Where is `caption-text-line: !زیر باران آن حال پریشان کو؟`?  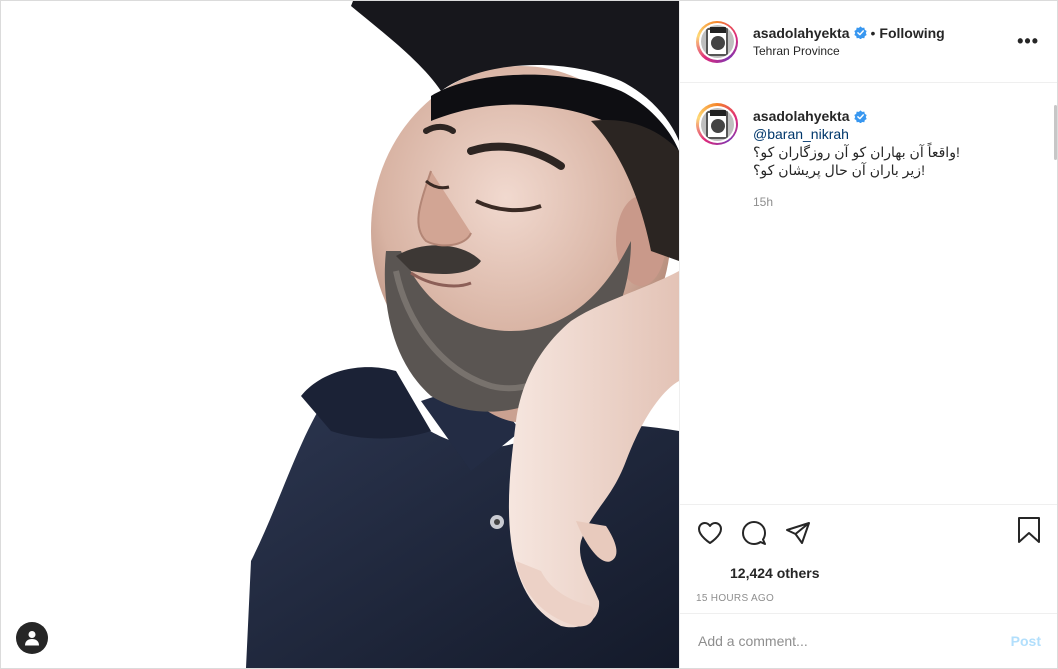 caption-text-line: !زیر باران آن حال پریشان کو؟ is located at coordinates (839, 170).